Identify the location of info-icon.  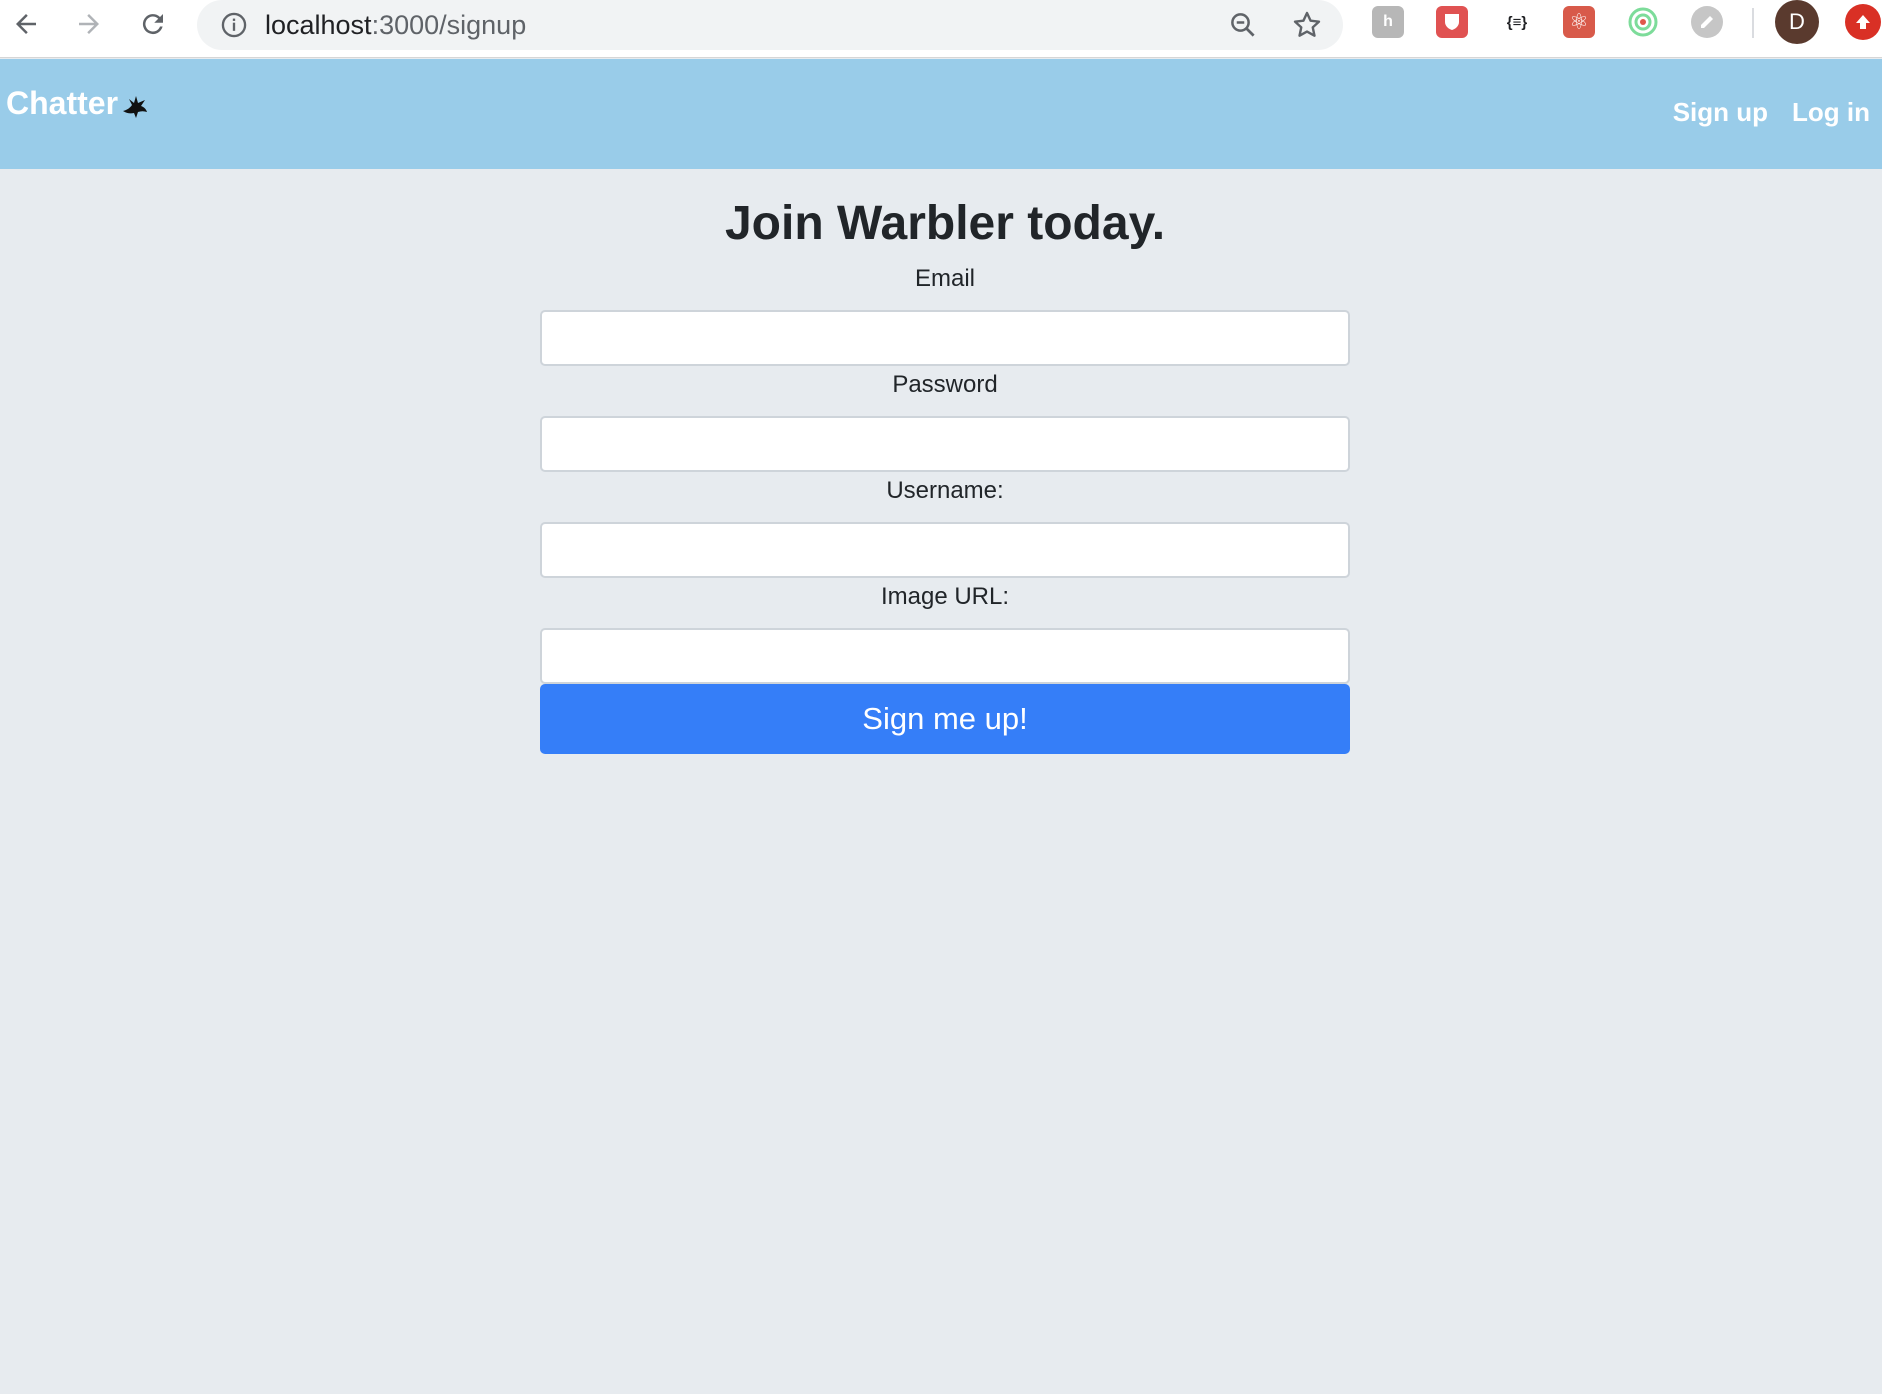
(234, 25).